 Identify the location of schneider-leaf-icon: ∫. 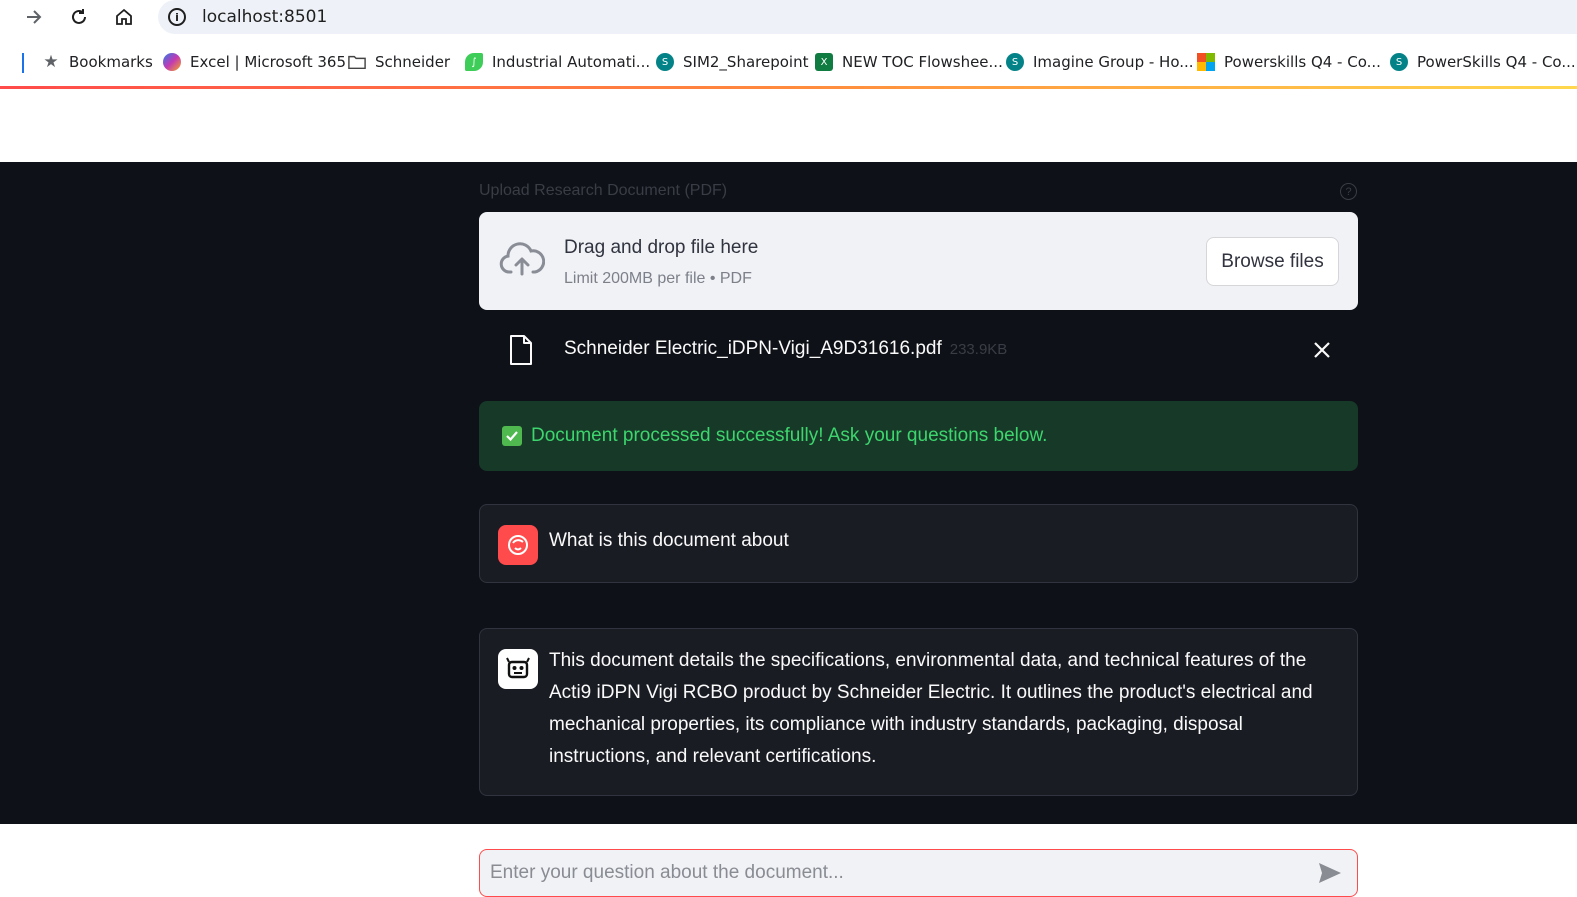
(474, 62).